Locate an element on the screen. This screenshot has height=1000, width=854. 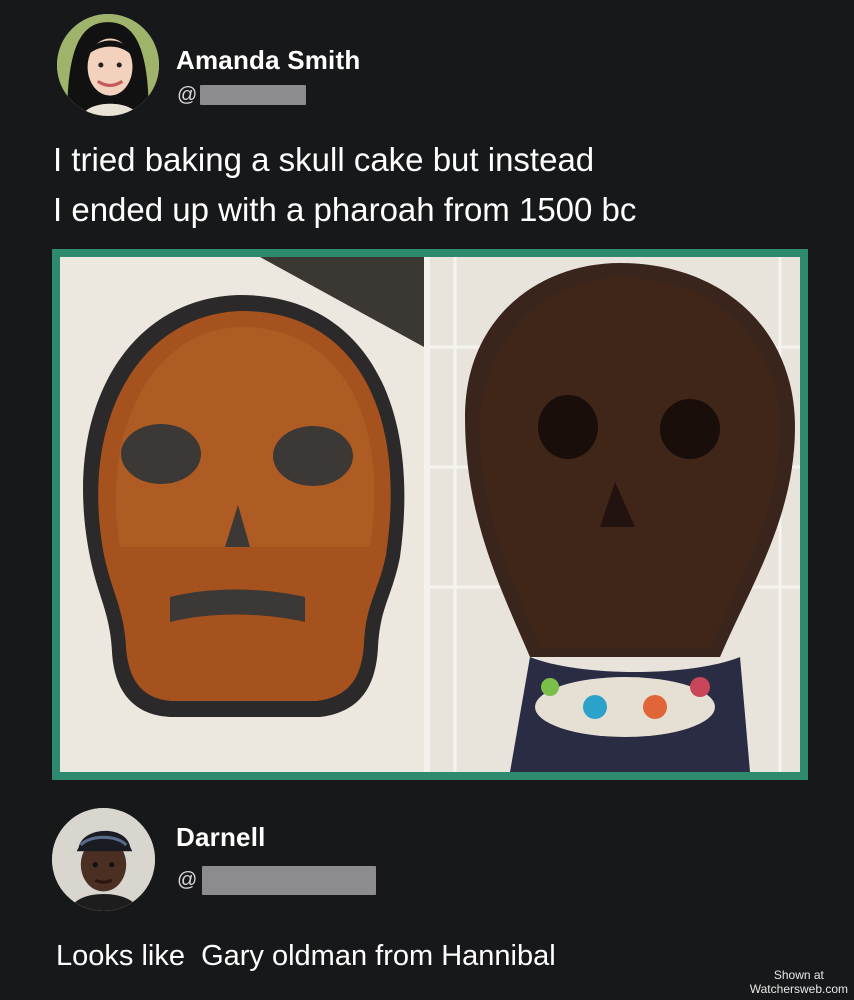
watermark-line-1: Shown at is located at coordinates (798, 975).